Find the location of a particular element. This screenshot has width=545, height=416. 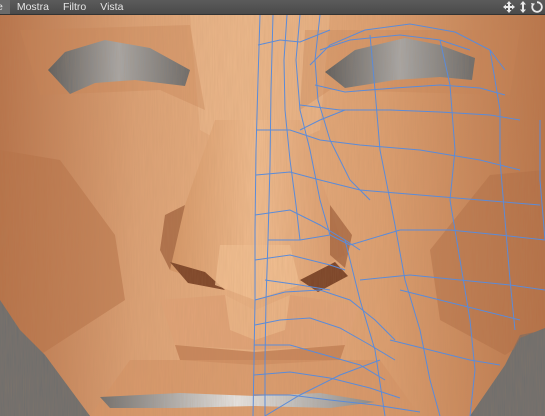

menu-item-edit: e is located at coordinates (5, 7).